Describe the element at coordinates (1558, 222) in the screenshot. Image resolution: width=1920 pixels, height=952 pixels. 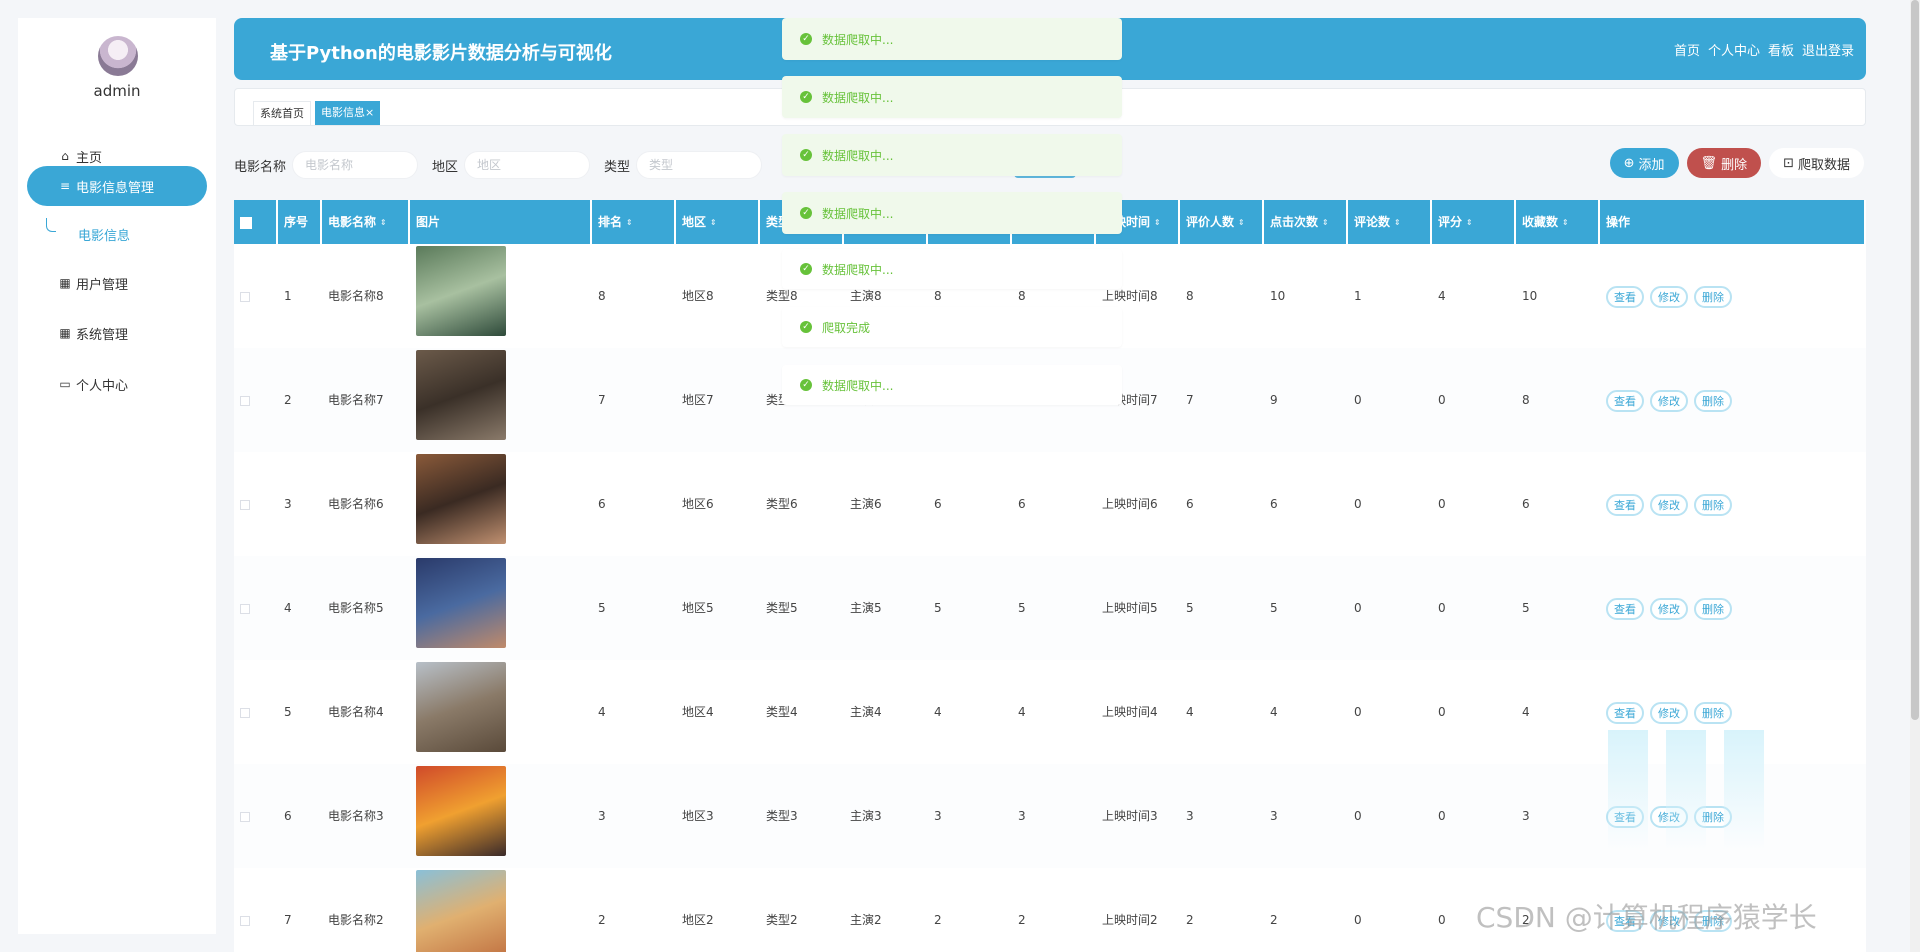
I see `column-header-fav: 收藏数 ⇕` at that location.